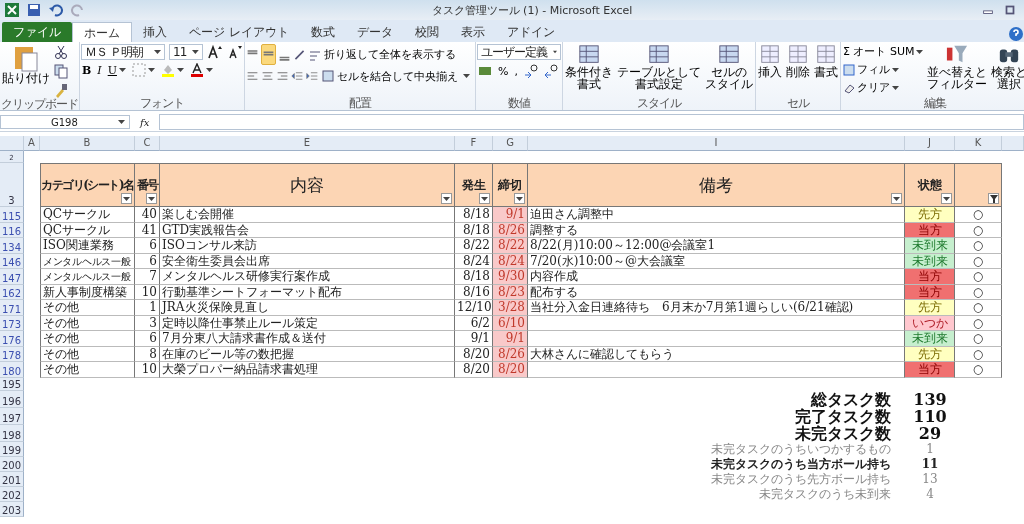 The image size is (1024, 524). I want to click on formula-field, so click(591, 122).